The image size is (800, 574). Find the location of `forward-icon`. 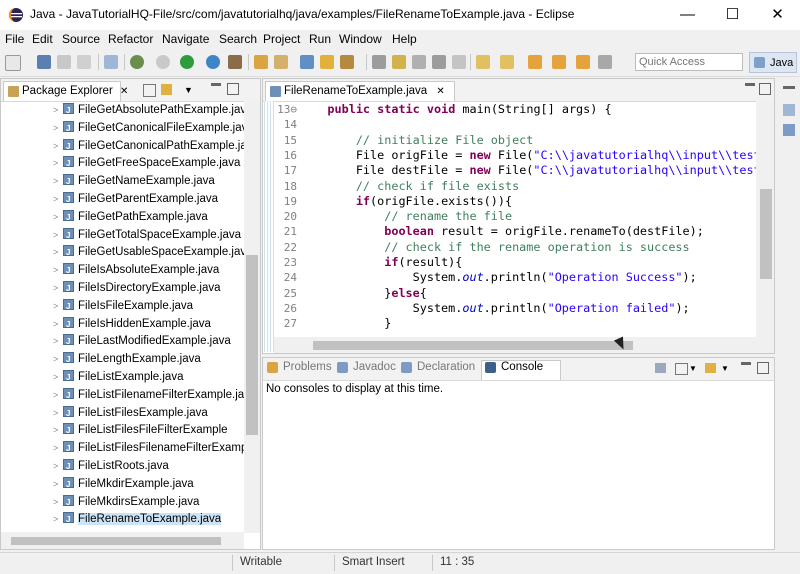

forward-icon is located at coordinates (559, 62).